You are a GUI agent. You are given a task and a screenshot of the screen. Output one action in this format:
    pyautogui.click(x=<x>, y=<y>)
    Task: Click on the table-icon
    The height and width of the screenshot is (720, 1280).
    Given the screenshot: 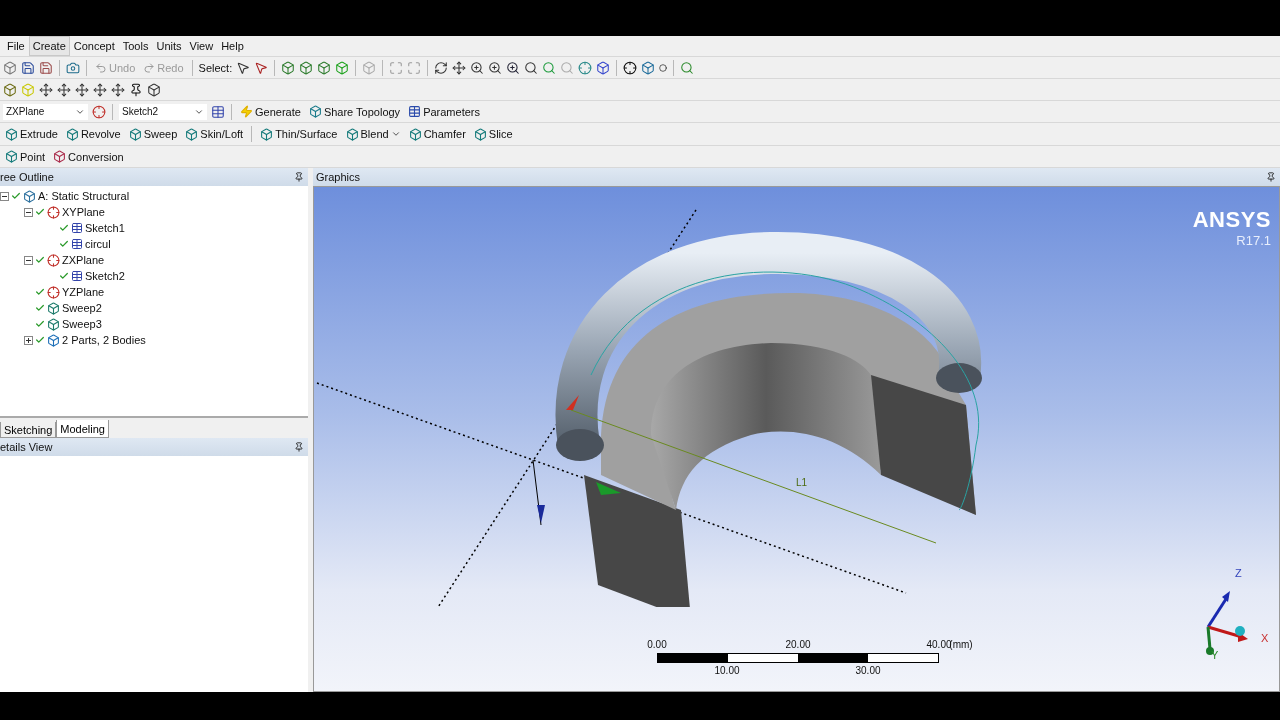 What is the action you would take?
    pyautogui.click(x=415, y=111)
    